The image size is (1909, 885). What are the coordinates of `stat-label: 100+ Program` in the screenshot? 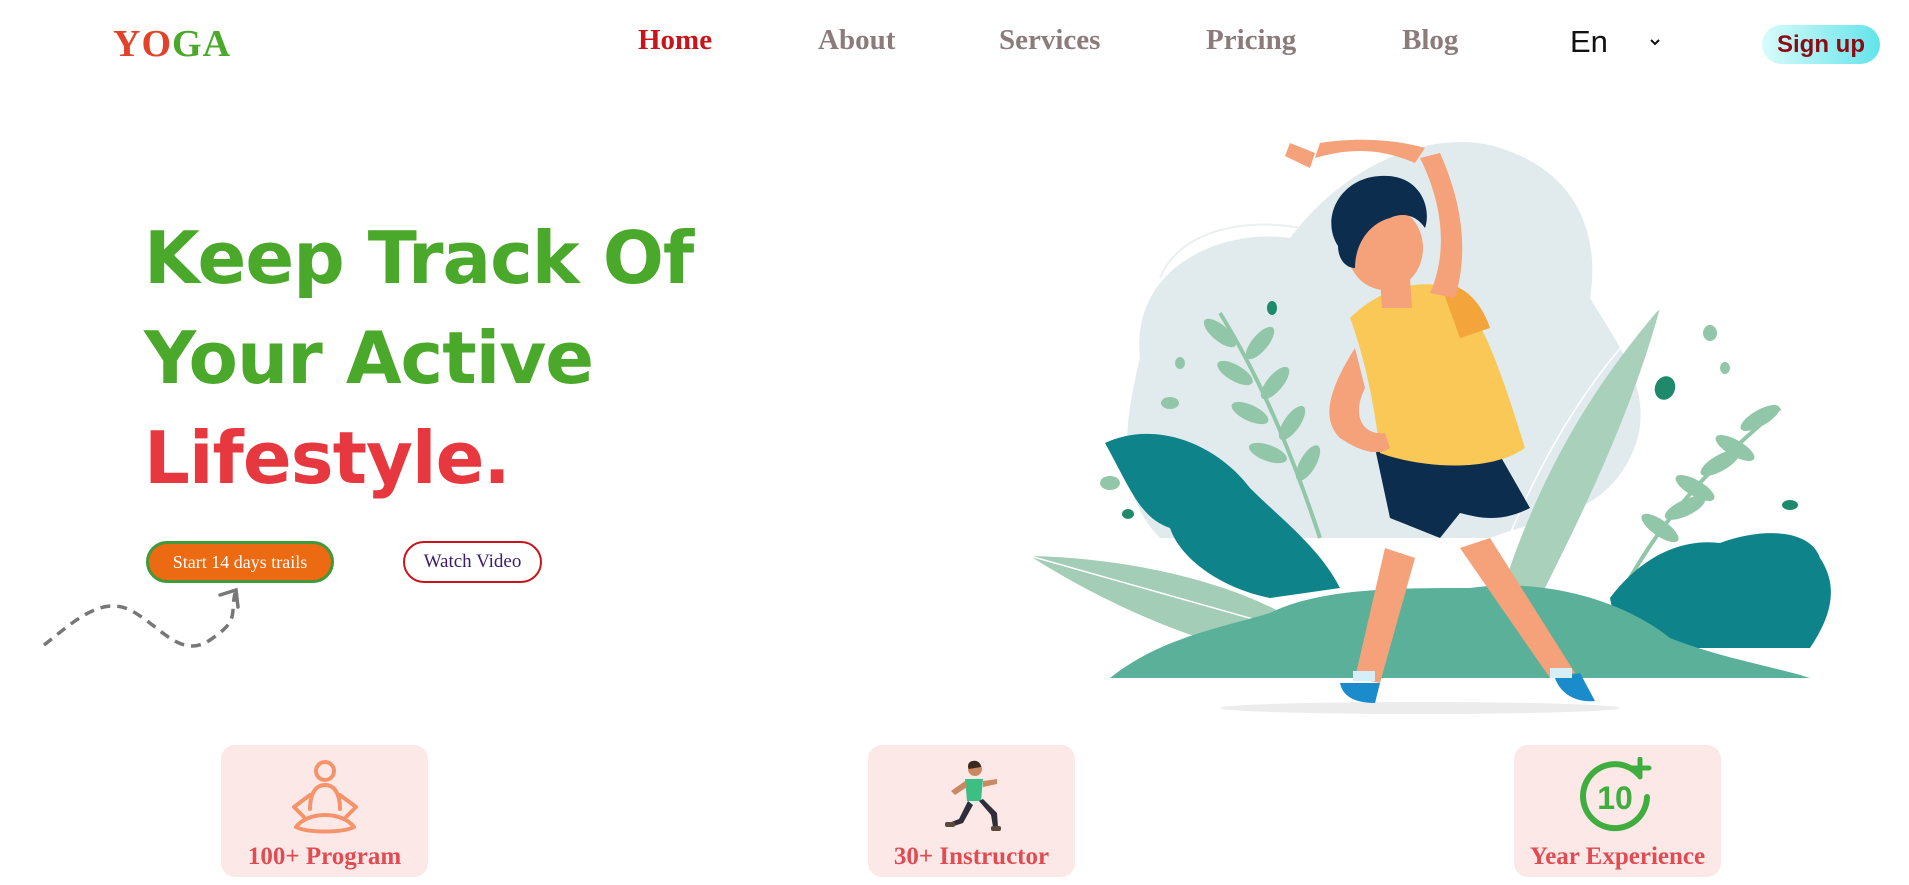 It's located at (324, 856).